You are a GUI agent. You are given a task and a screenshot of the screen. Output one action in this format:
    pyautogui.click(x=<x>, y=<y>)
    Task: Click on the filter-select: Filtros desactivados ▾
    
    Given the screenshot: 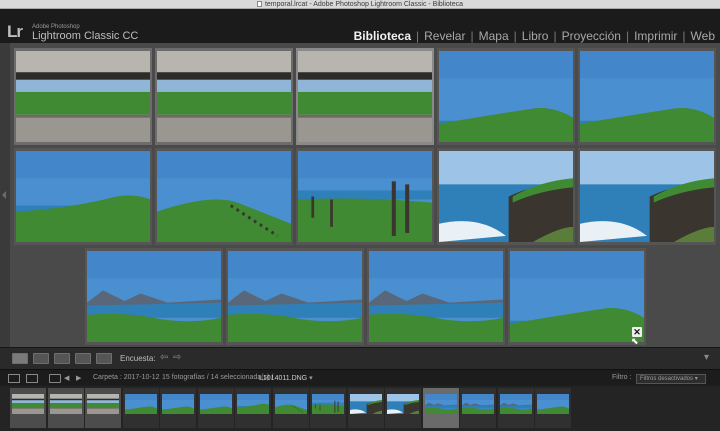 What is the action you would take?
    pyautogui.click(x=671, y=379)
    